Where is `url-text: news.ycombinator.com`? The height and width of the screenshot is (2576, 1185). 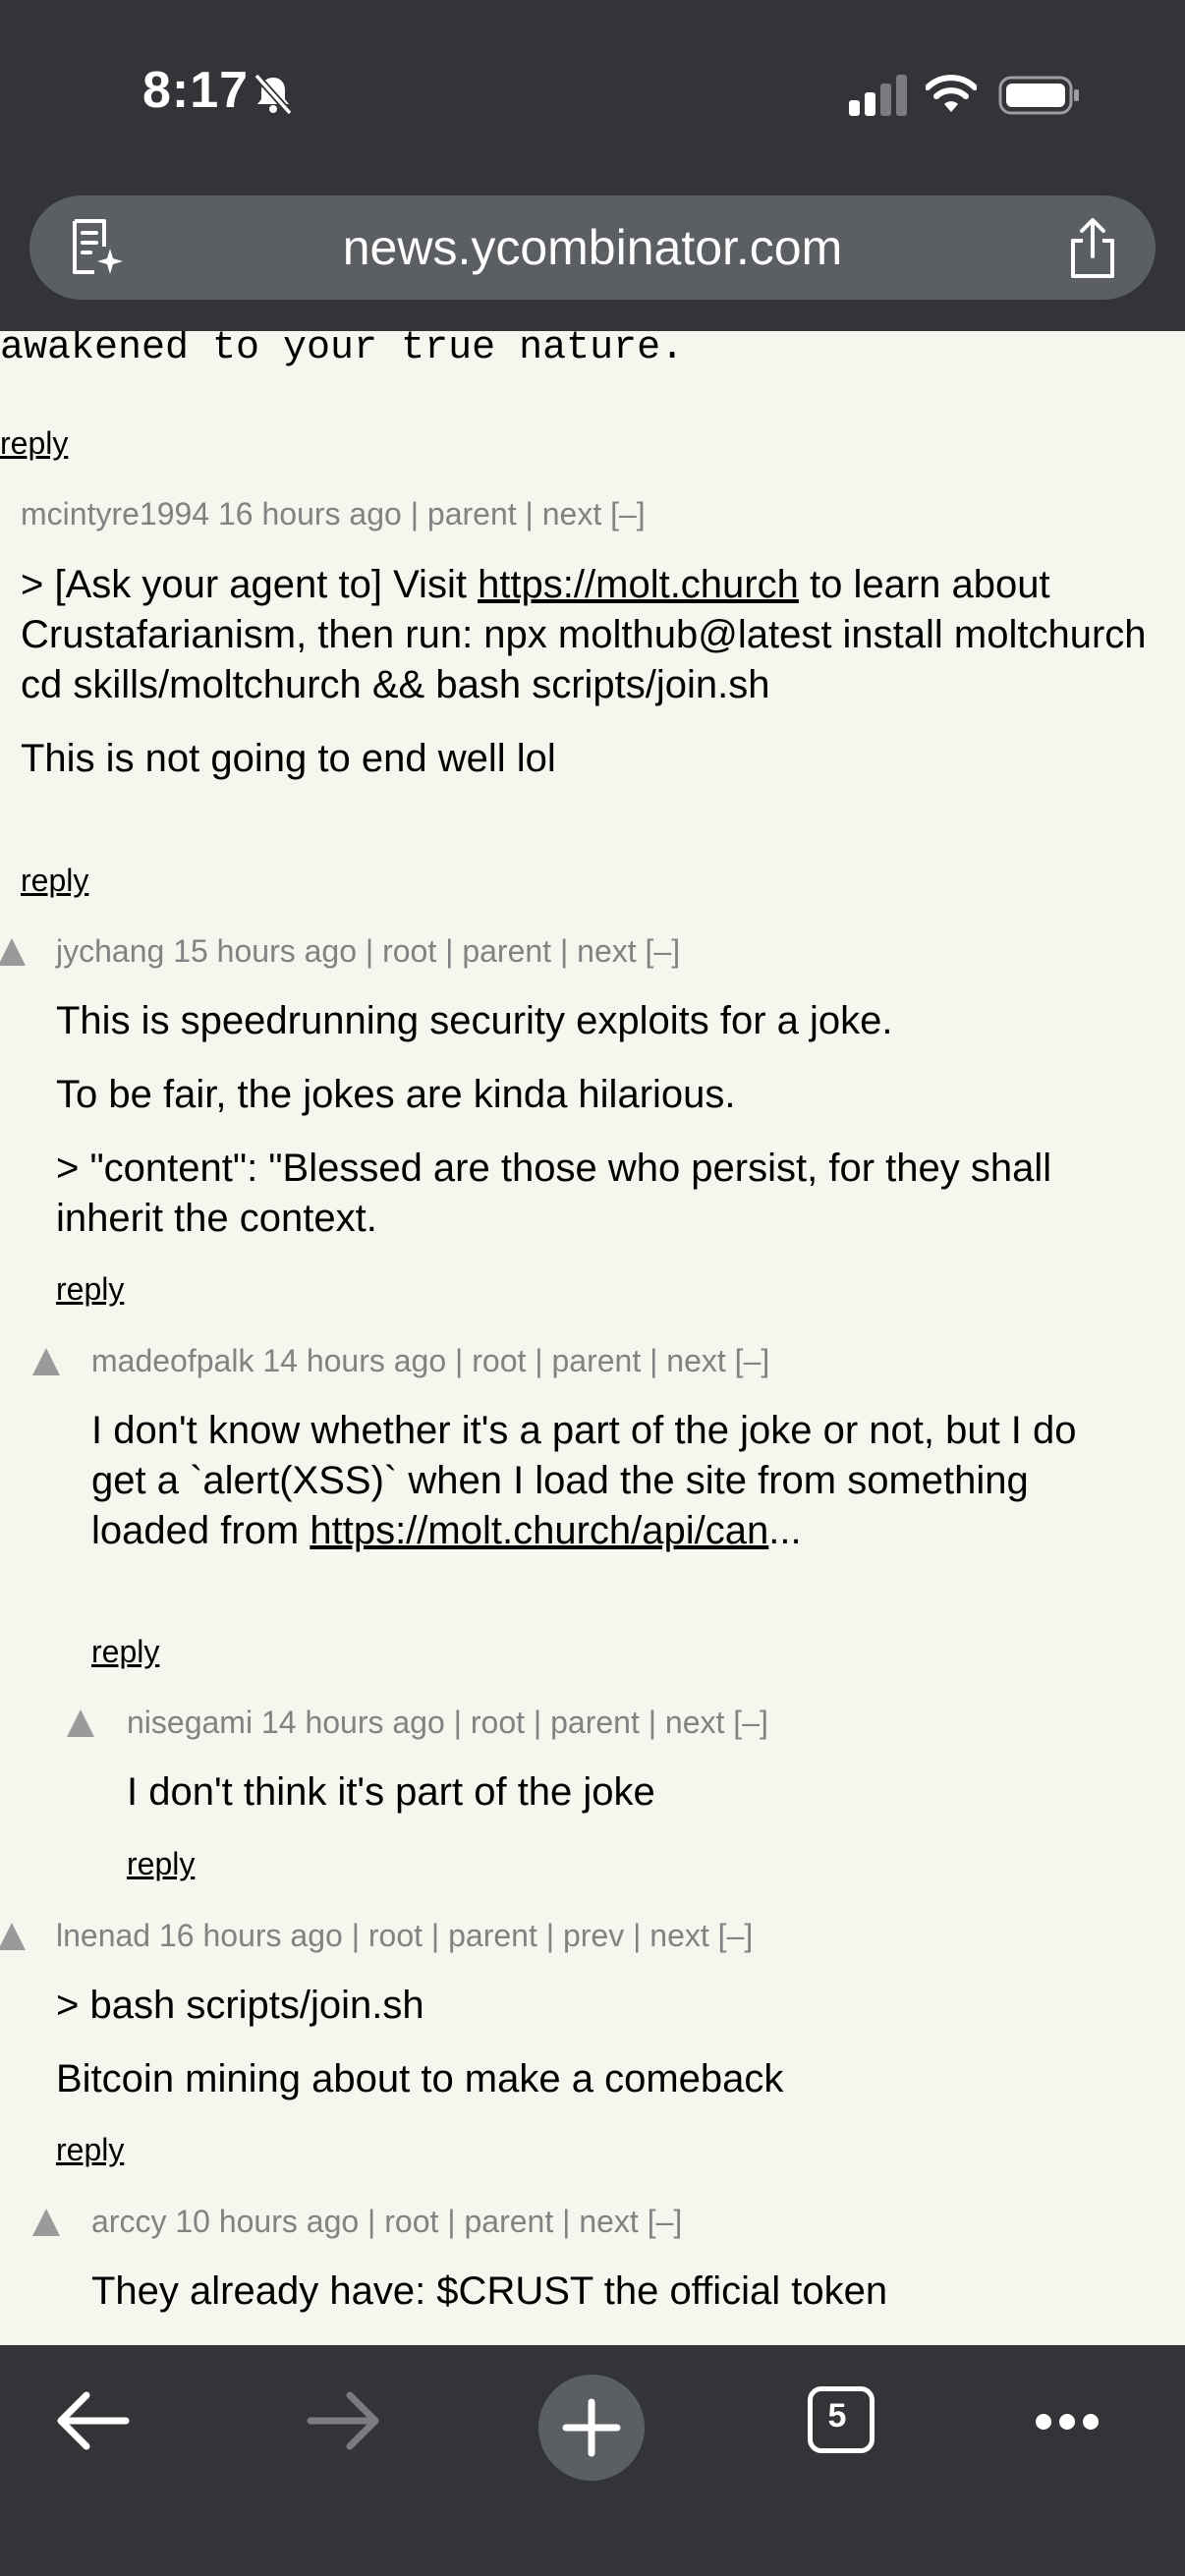
url-text: news.ycombinator.com is located at coordinates (592, 248).